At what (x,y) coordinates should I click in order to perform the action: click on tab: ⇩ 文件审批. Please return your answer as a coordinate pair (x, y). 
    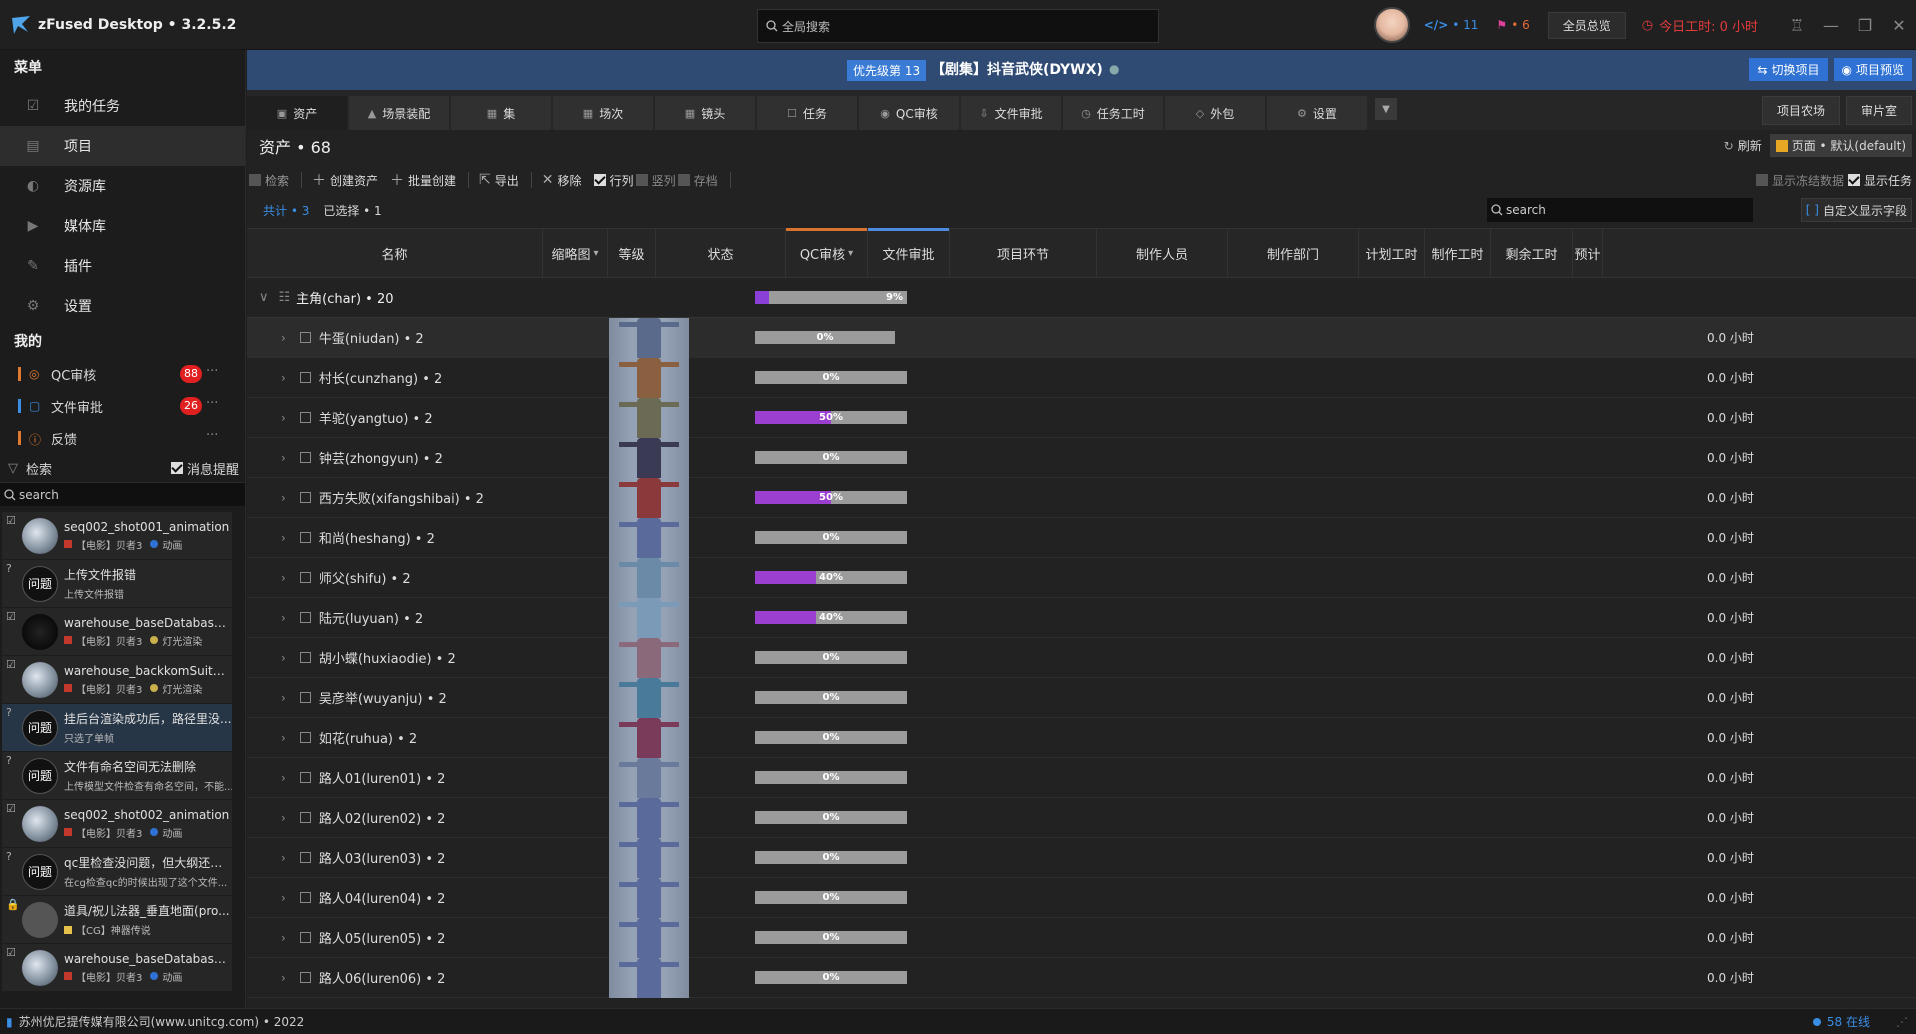
    Looking at the image, I should click on (1011, 113).